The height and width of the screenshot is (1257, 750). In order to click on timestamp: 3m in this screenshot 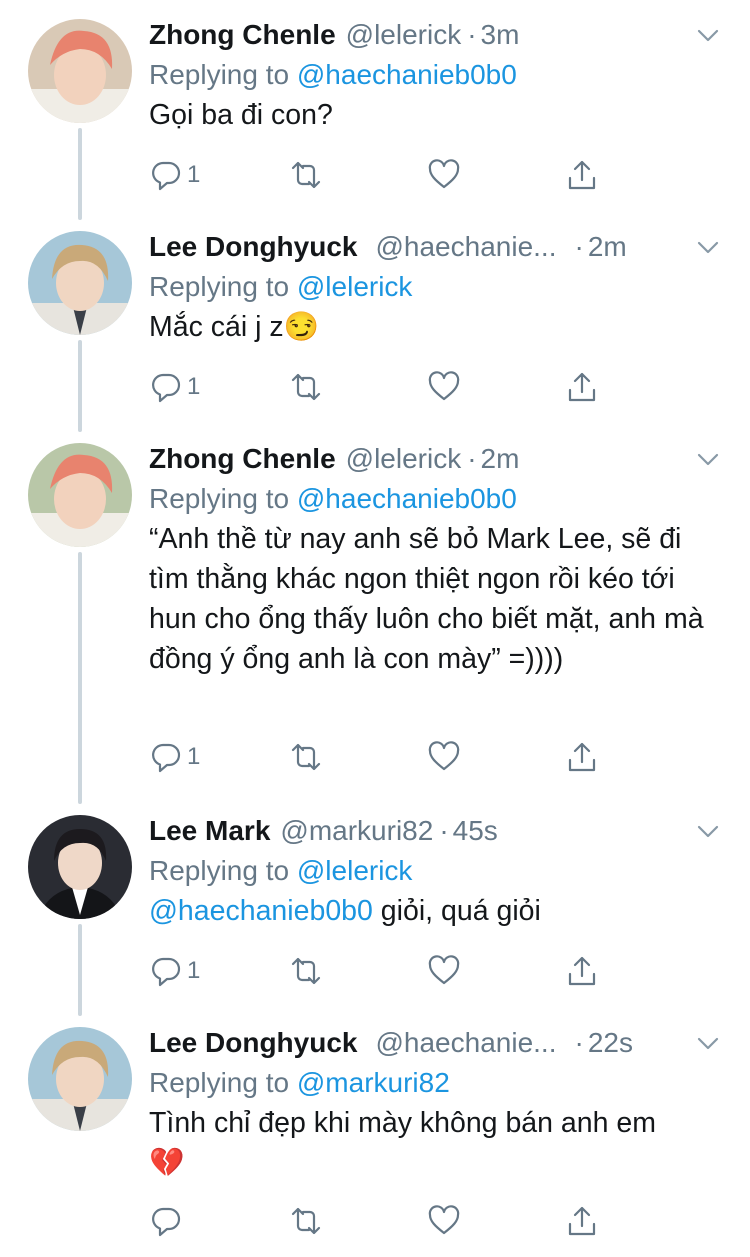, I will do `click(500, 35)`.